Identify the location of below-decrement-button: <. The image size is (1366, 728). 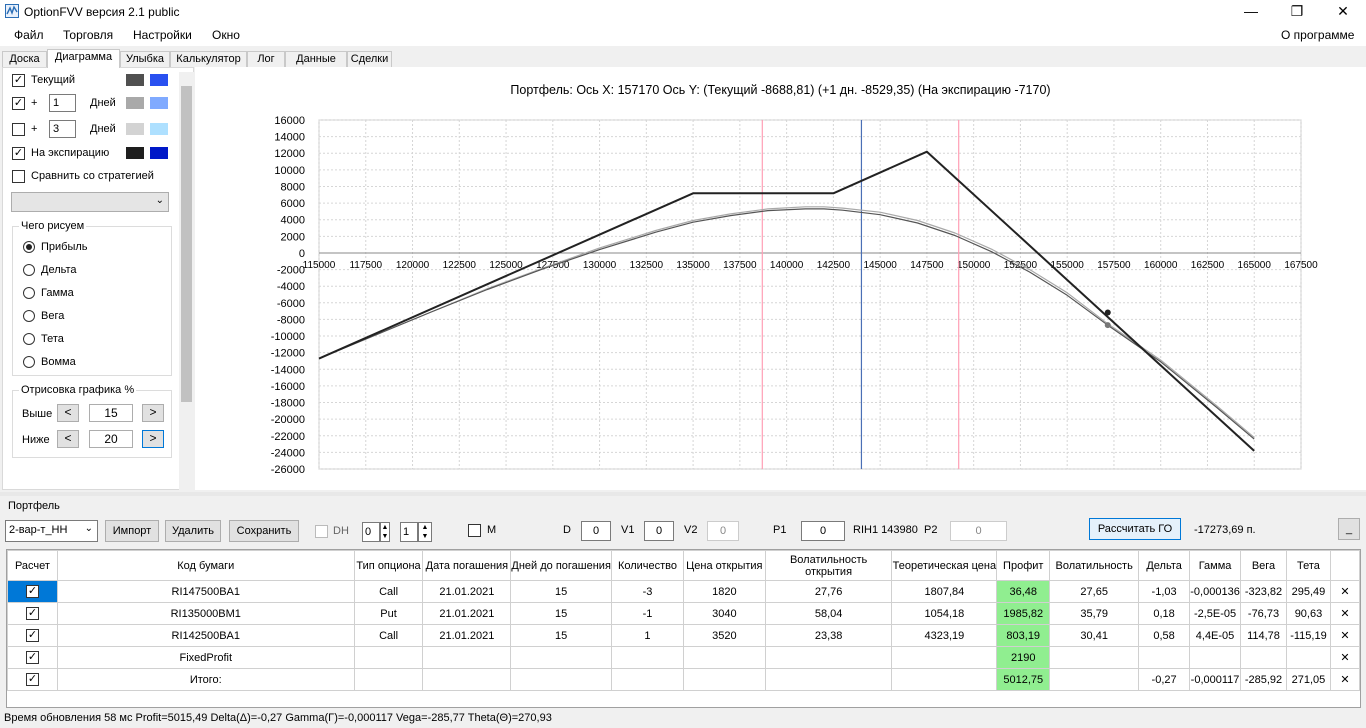
(68, 439).